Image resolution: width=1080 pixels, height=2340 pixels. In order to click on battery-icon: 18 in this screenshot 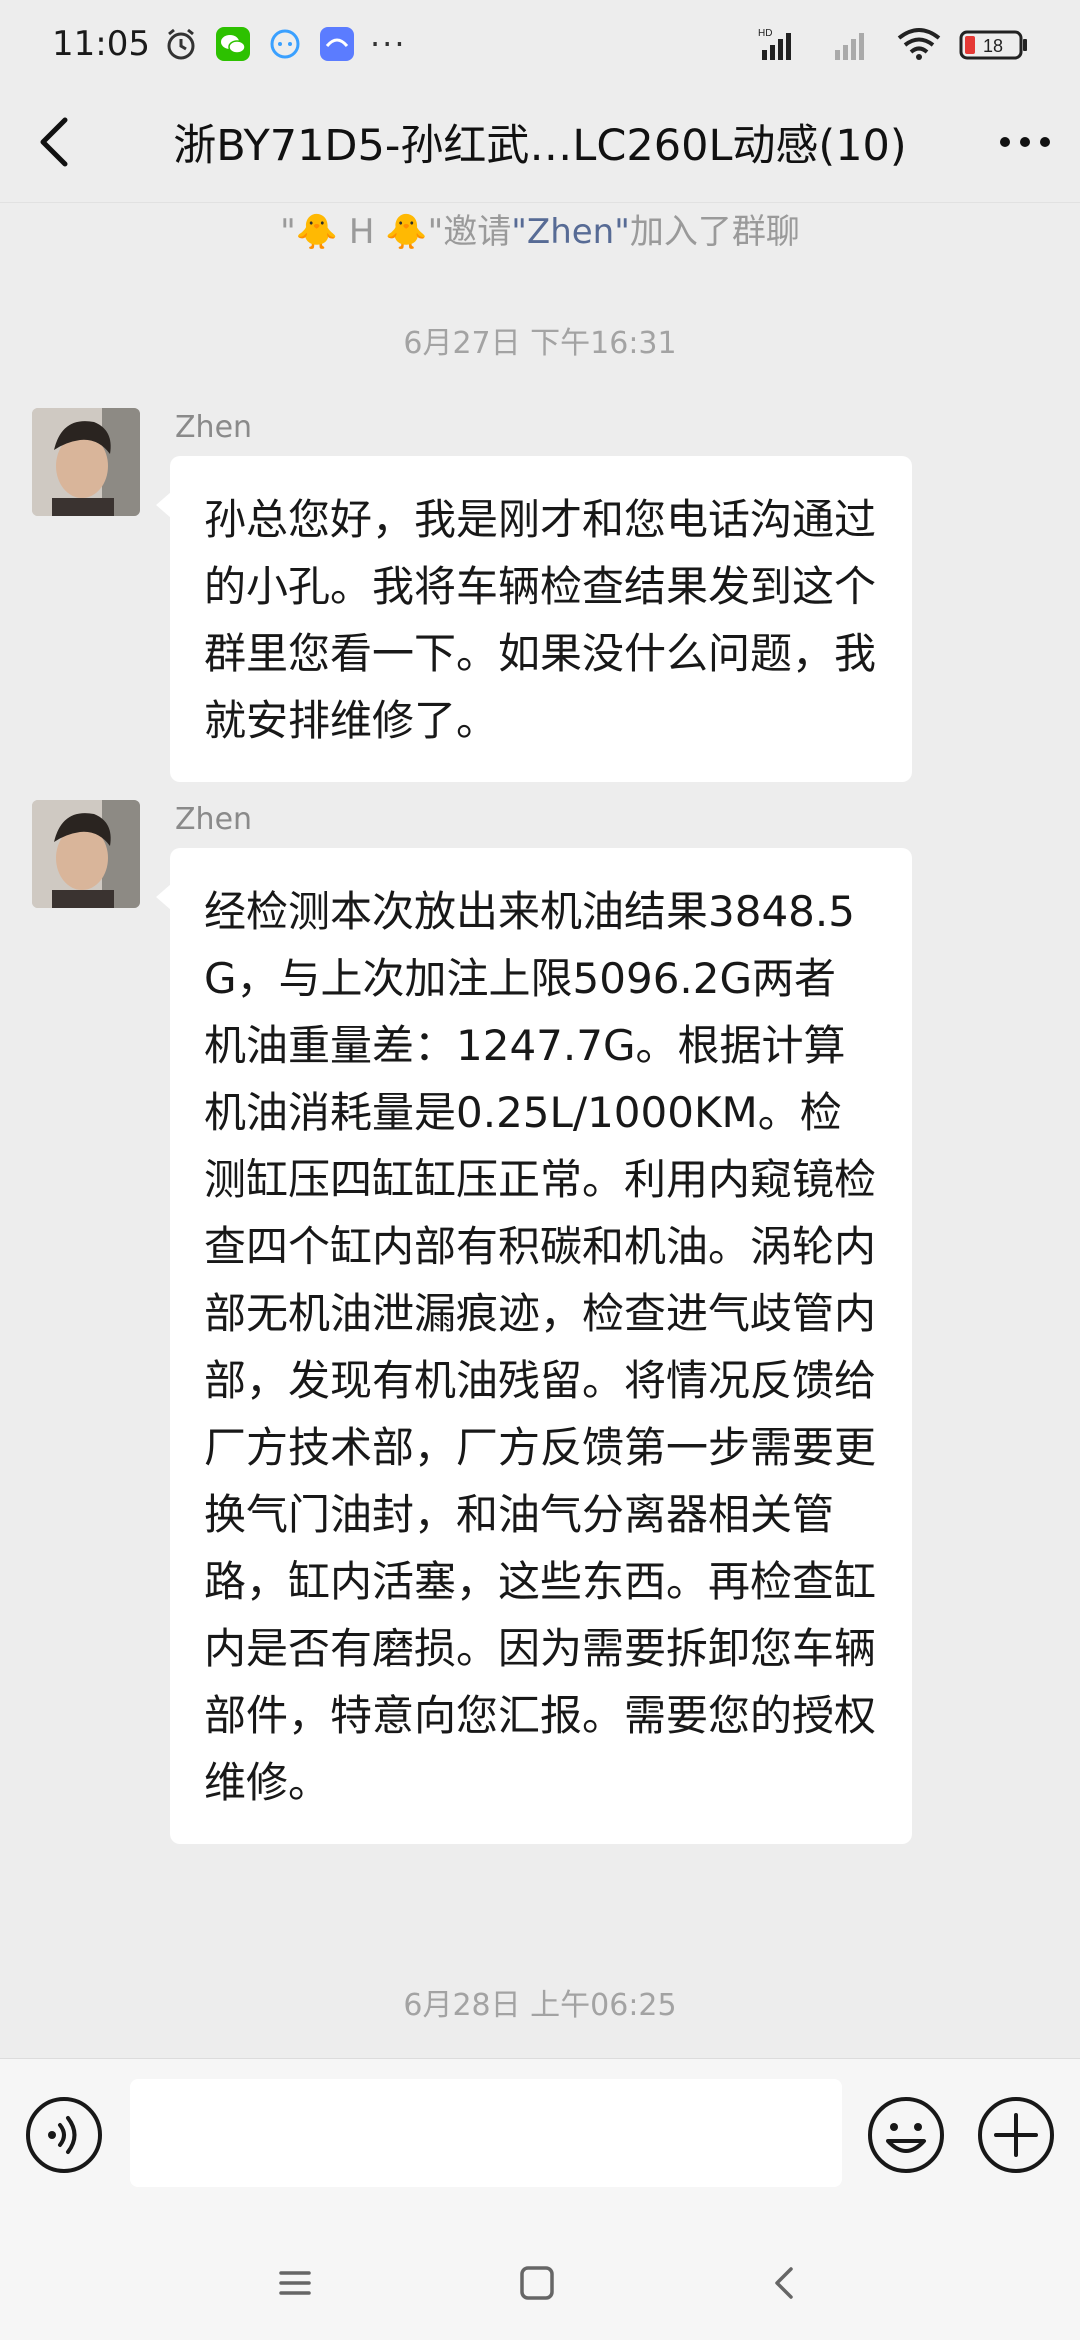, I will do `click(994, 44)`.